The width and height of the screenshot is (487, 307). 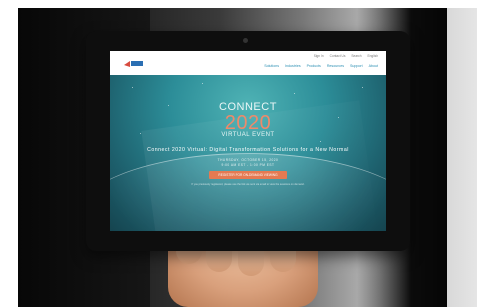 I want to click on camera-icon, so click(x=245, y=40).